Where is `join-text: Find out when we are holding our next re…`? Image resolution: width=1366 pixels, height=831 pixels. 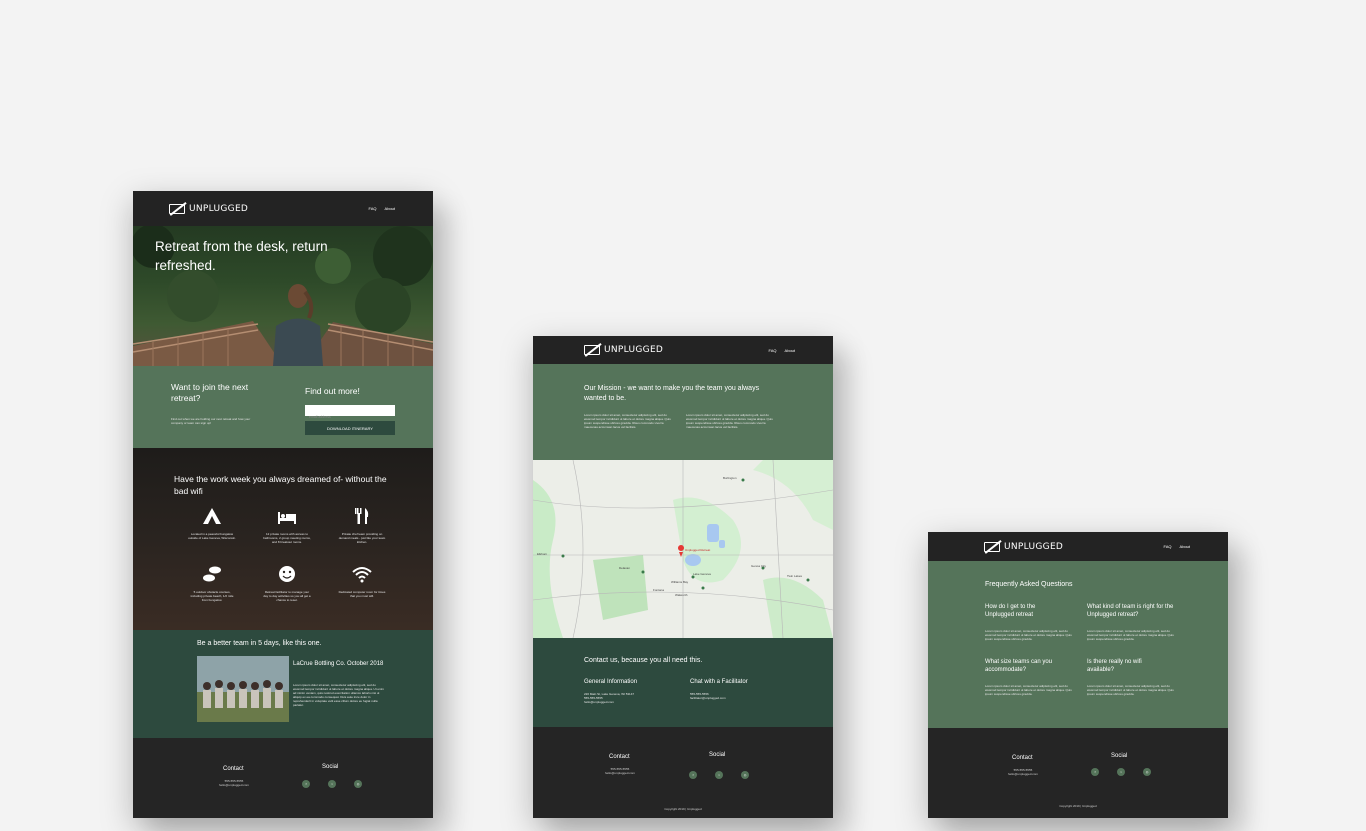 join-text: Find out when we are holding our next re… is located at coordinates (211, 421).